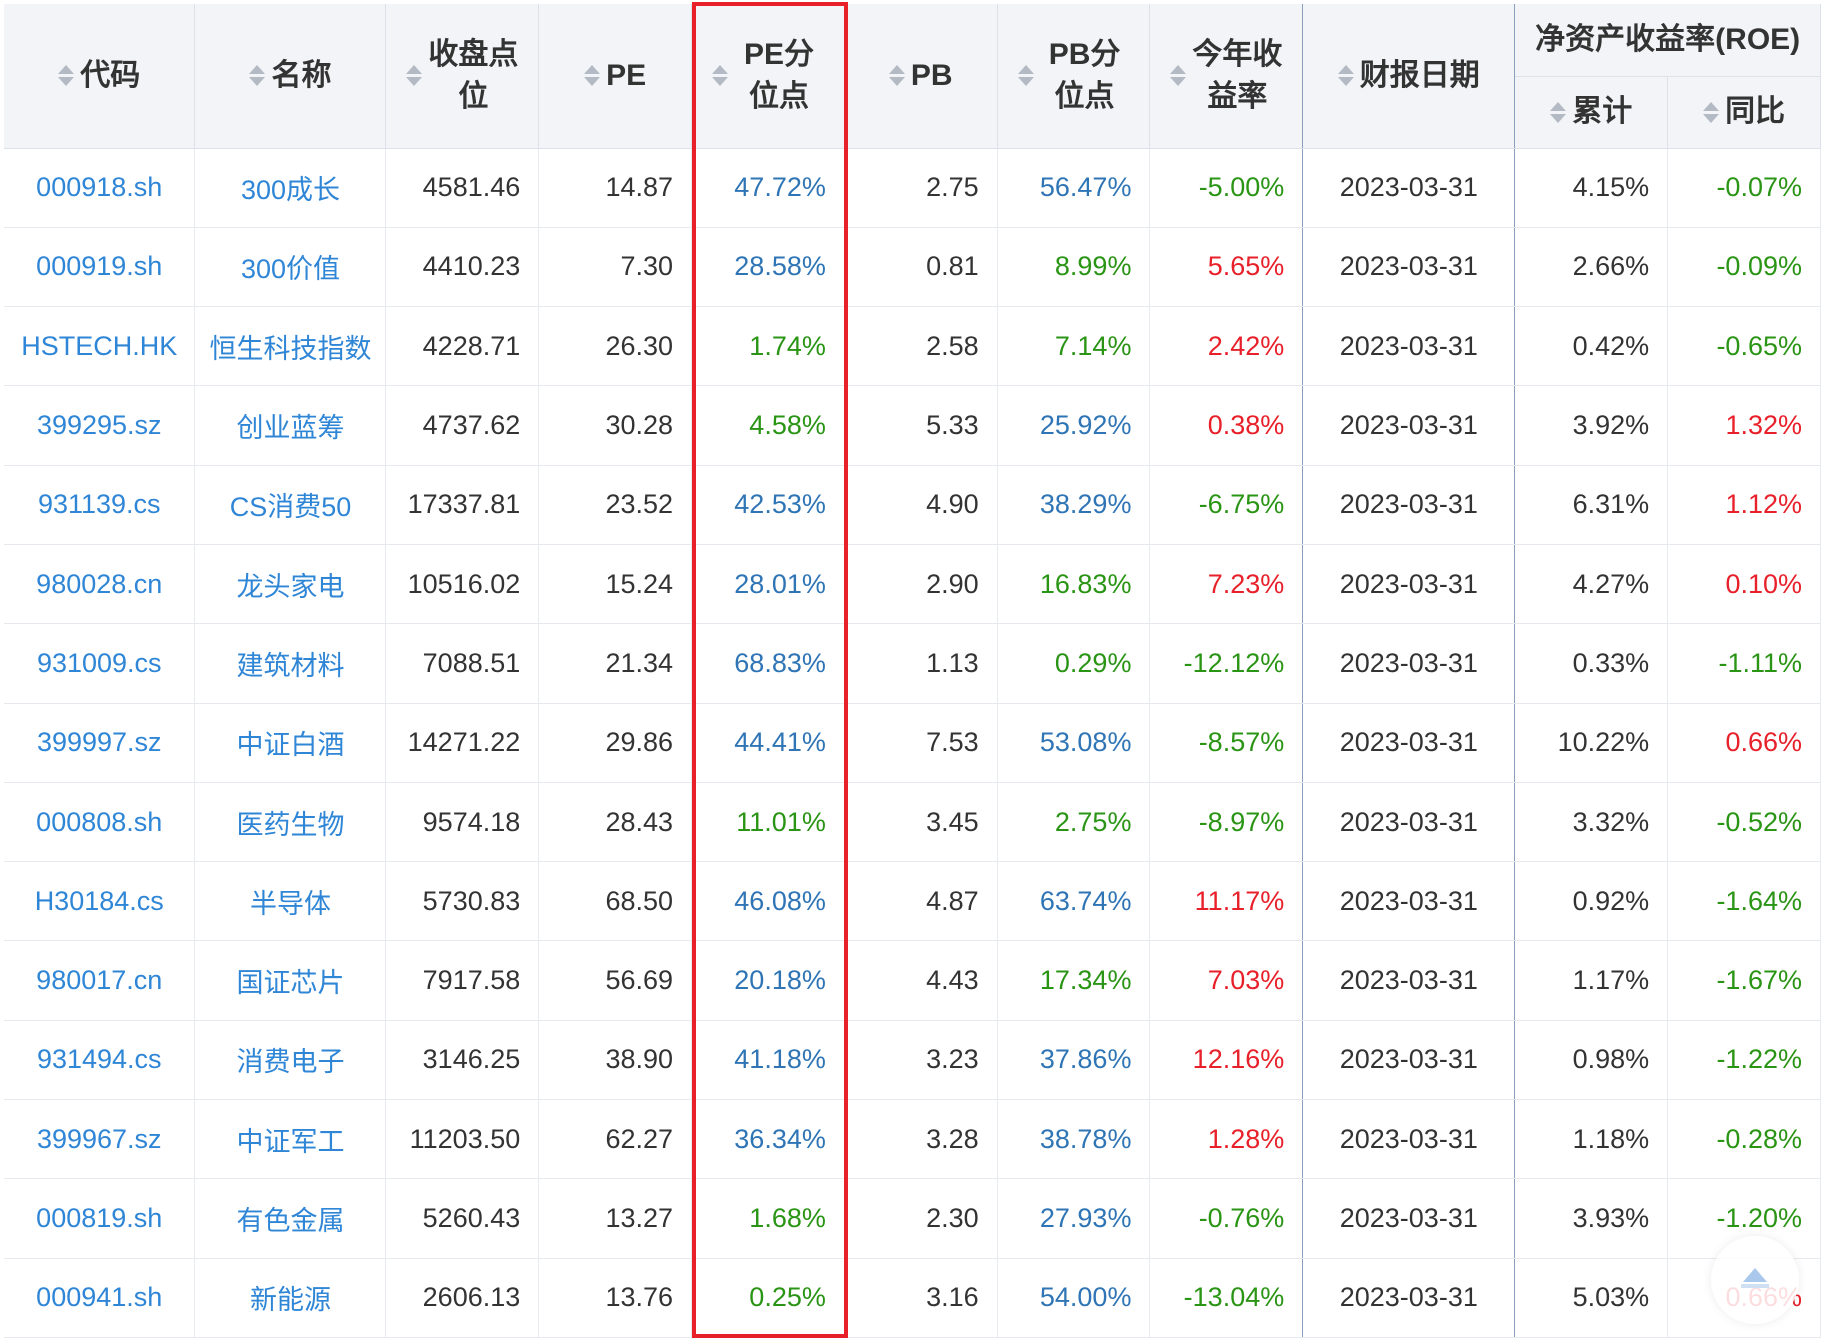  What do you see at coordinates (100, 743) in the screenshot?
I see `cell-code: 399997.sz` at bounding box center [100, 743].